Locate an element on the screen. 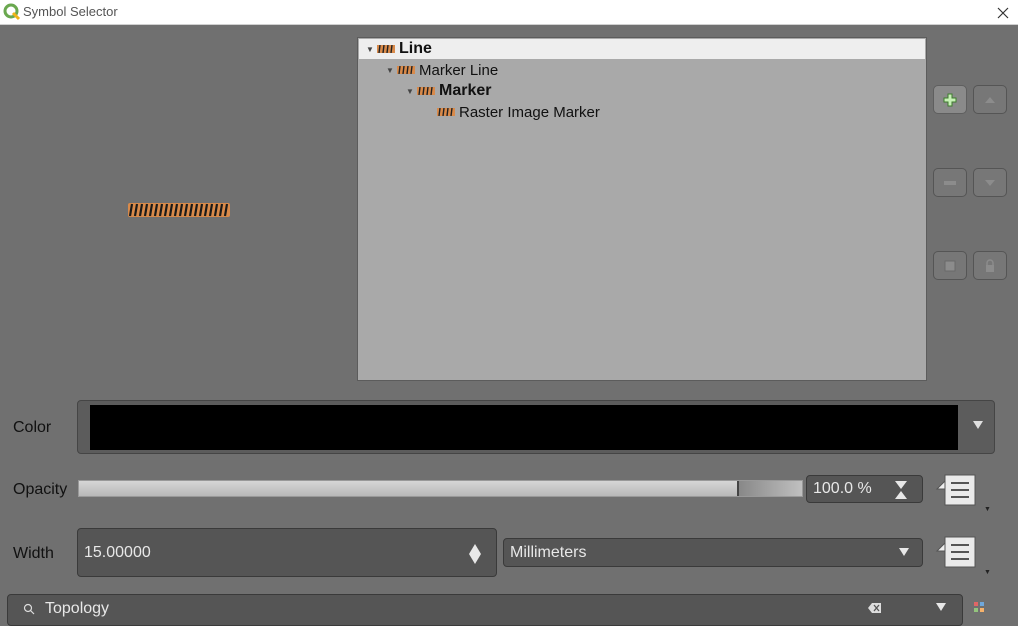 The width and height of the screenshot is (1018, 626). clear-input-icon is located at coordinates (875, 608).